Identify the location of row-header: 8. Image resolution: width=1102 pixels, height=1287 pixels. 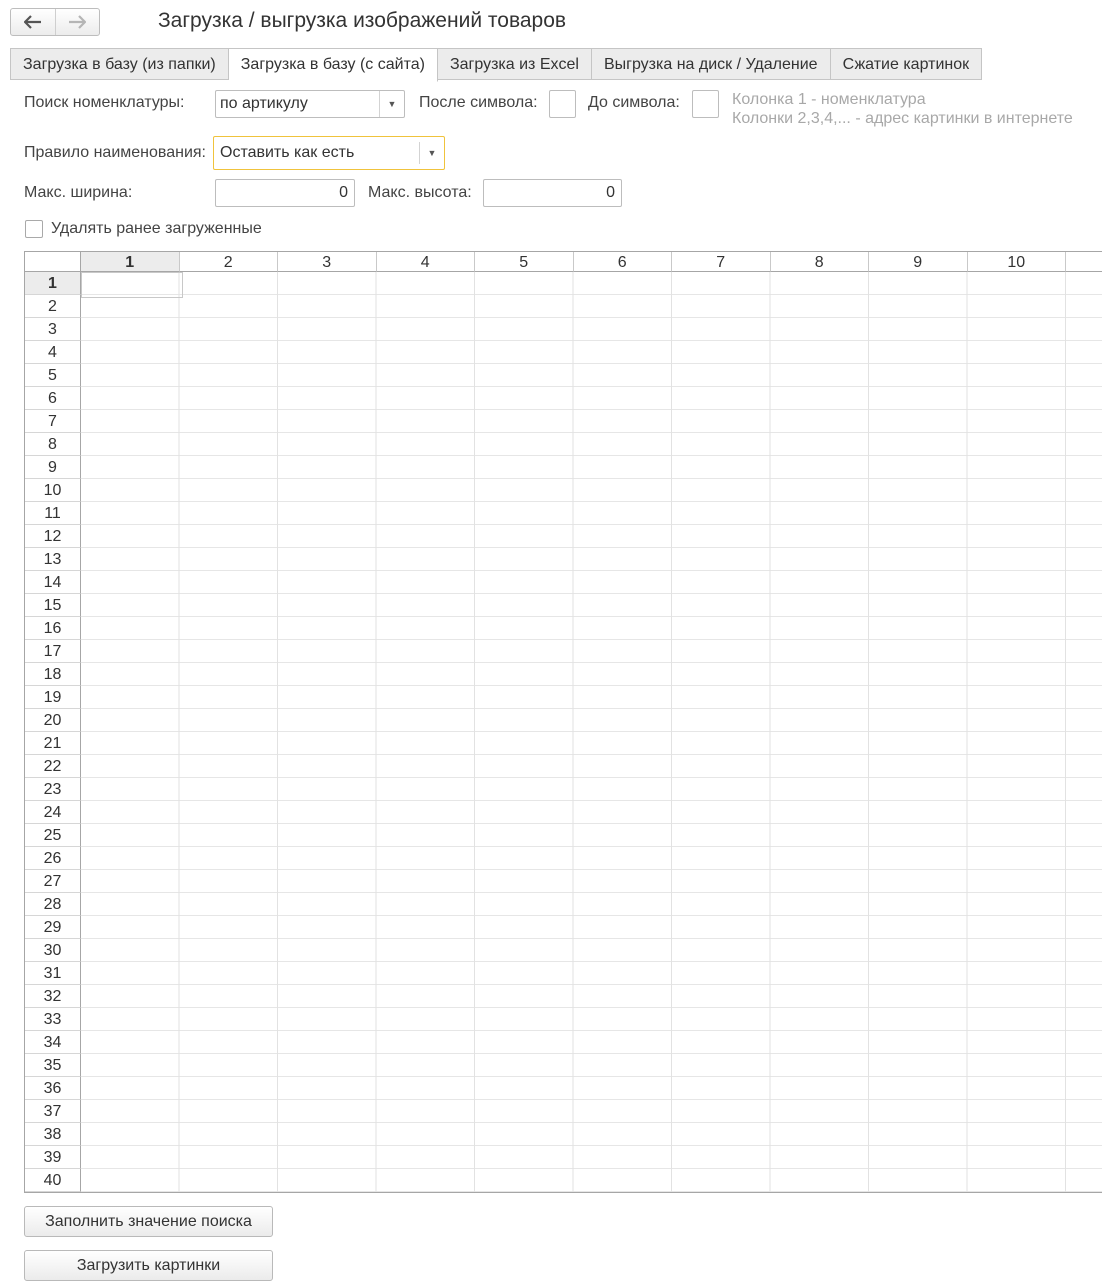
(53, 444).